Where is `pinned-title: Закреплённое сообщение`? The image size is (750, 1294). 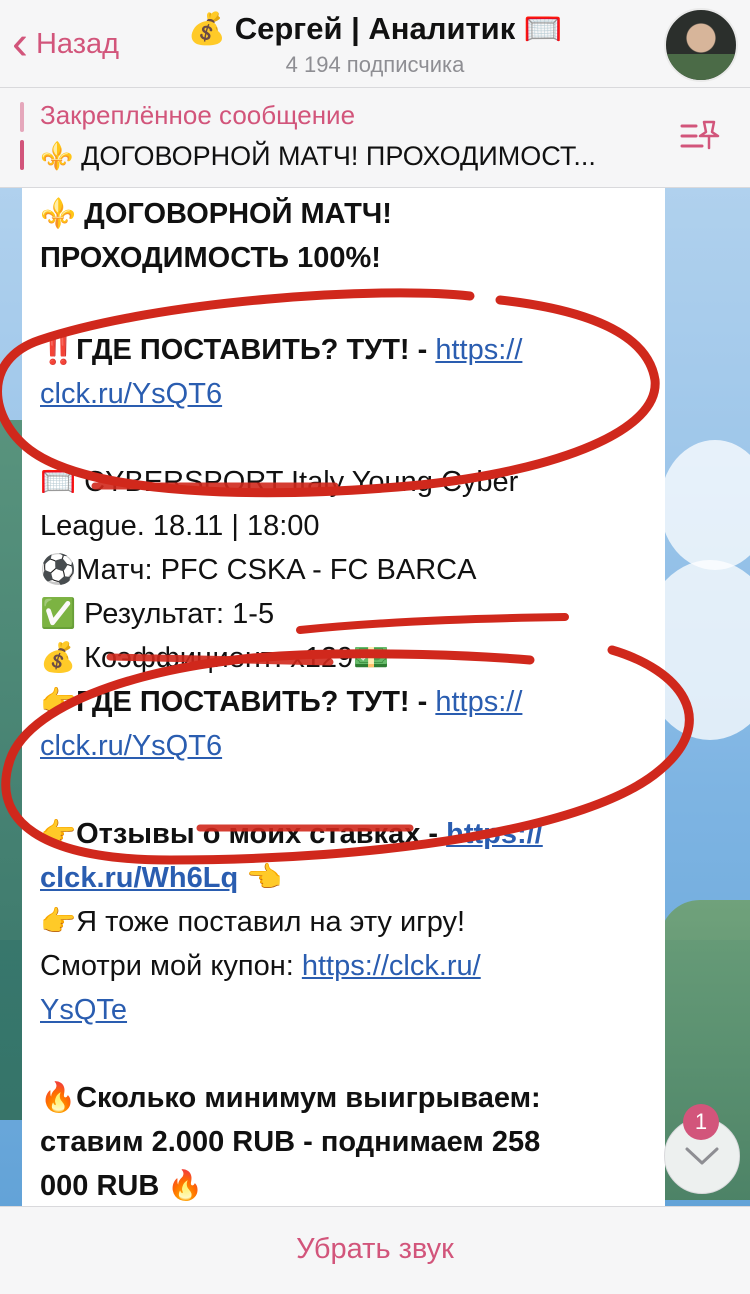 pinned-title: Закреплённое сообщение is located at coordinates (198, 115).